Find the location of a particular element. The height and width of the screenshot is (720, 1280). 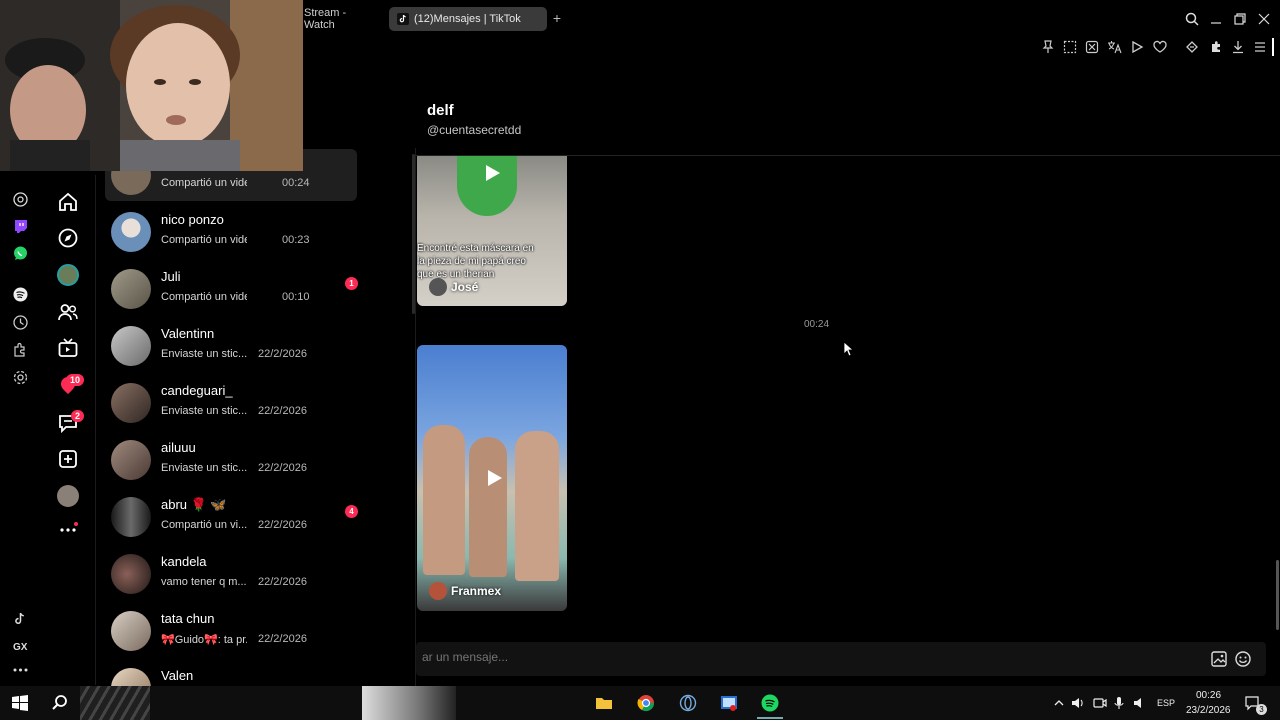

conversation-tata-chun: tata chun 🎀Guido🎀: ta pr... 22/2/2026 is located at coordinates (231, 631).